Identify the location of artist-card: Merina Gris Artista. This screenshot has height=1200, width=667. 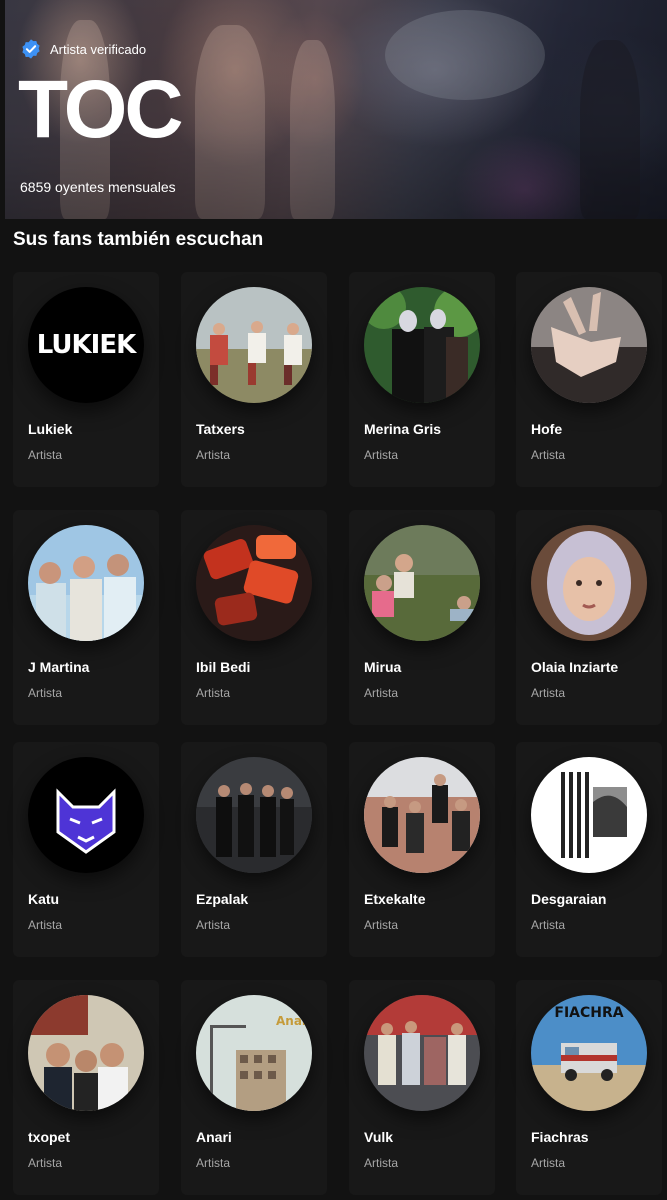
(422, 379).